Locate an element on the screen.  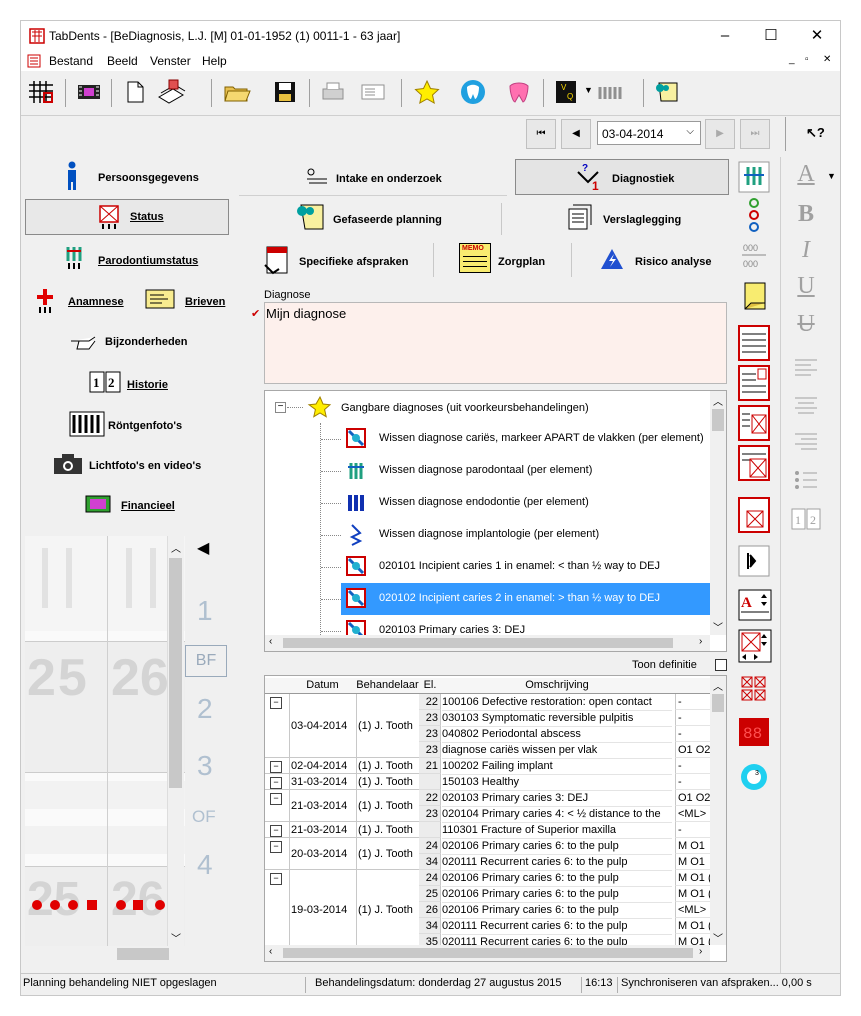
close-button: ✕ is located at coordinates (817, 36).